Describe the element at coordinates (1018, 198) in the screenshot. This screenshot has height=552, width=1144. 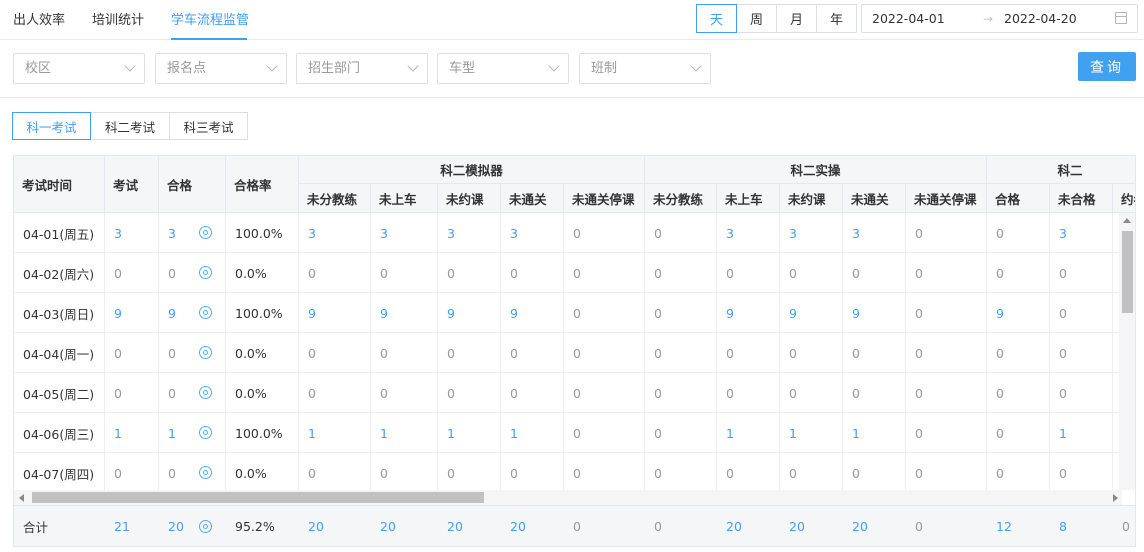
I see `column-header: 合格` at that location.